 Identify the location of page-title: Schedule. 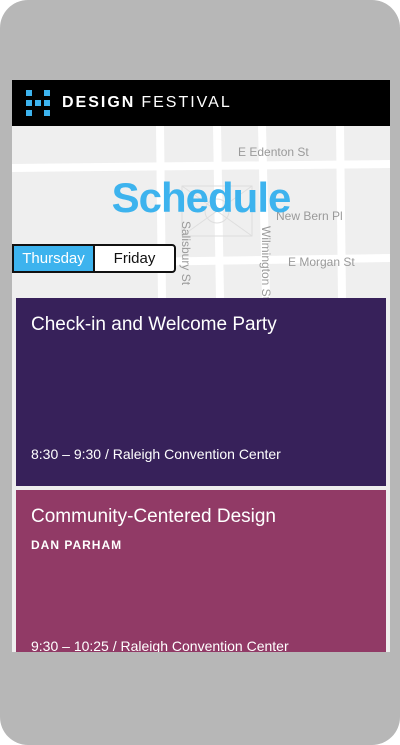
(201, 197).